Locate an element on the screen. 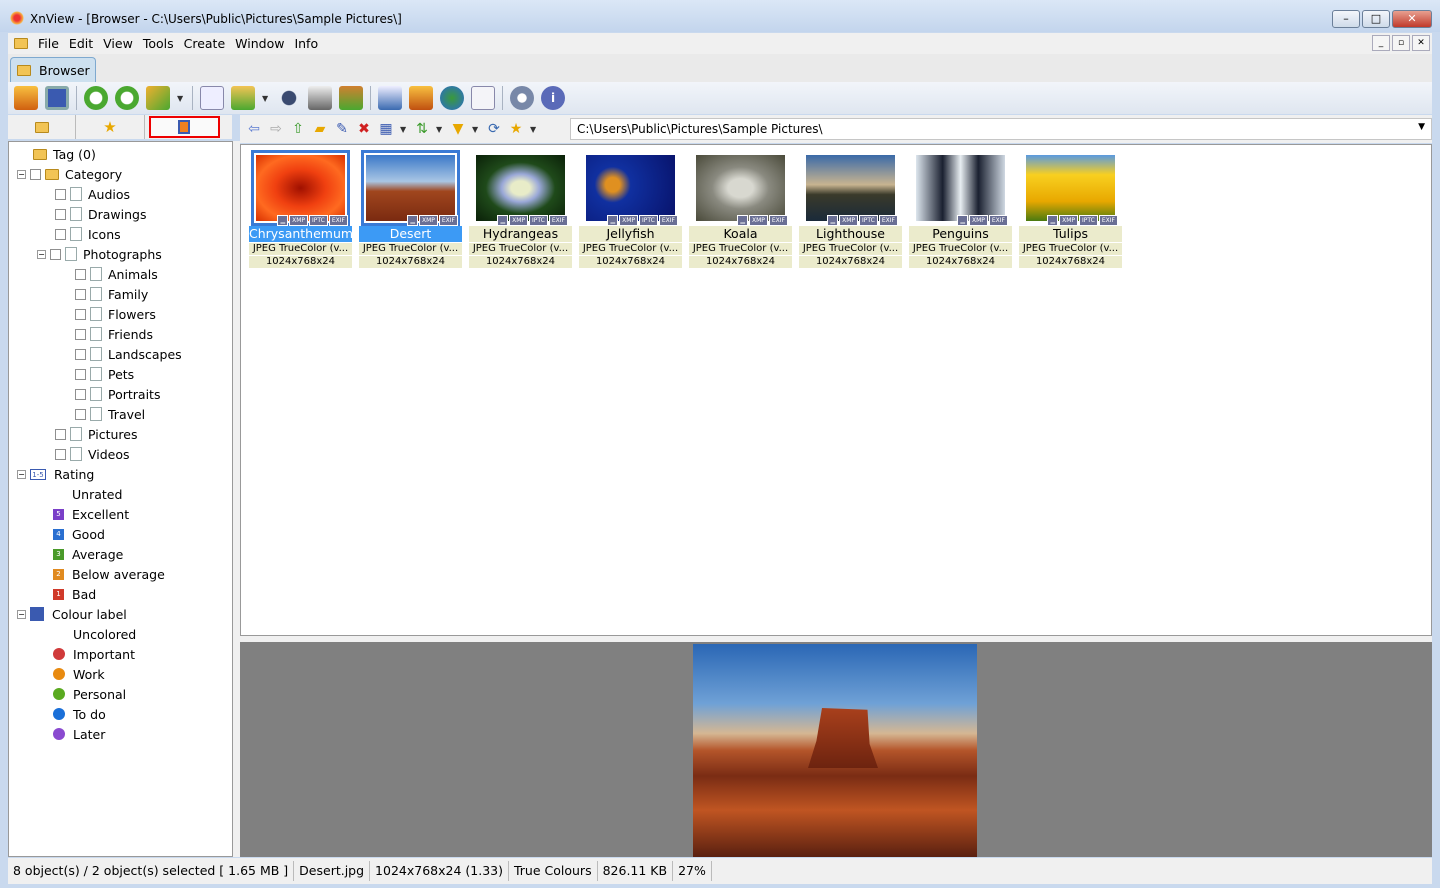 The image size is (1440, 888). slideshow-icon is located at coordinates (421, 98).